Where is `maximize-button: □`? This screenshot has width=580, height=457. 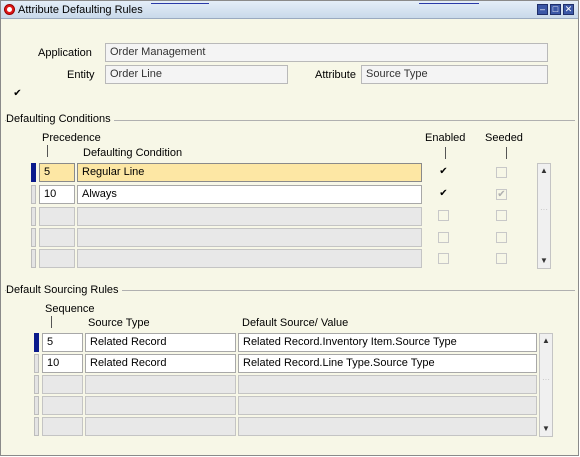
maximize-button: □ is located at coordinates (555, 9).